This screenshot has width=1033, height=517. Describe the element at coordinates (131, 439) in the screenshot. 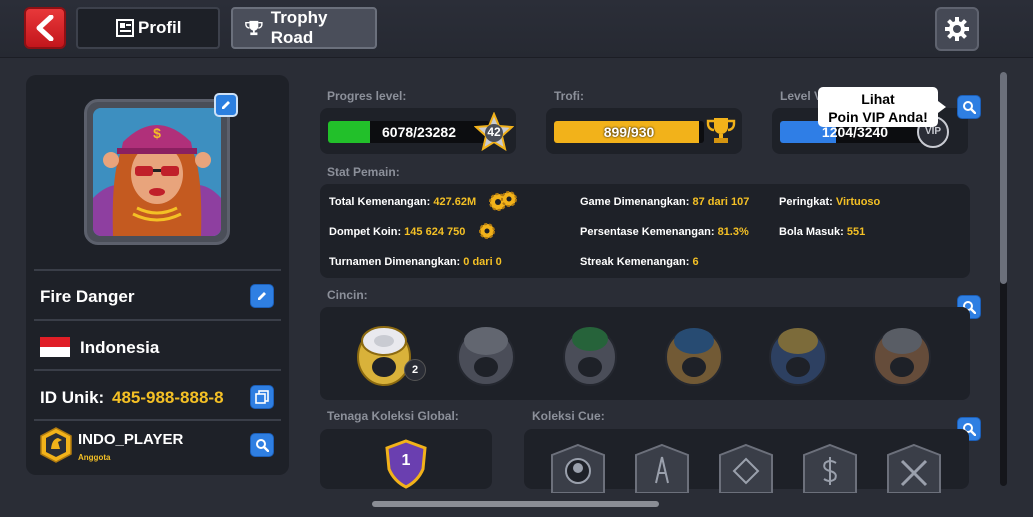

I see `club-name: INDO_PLAYER` at that location.